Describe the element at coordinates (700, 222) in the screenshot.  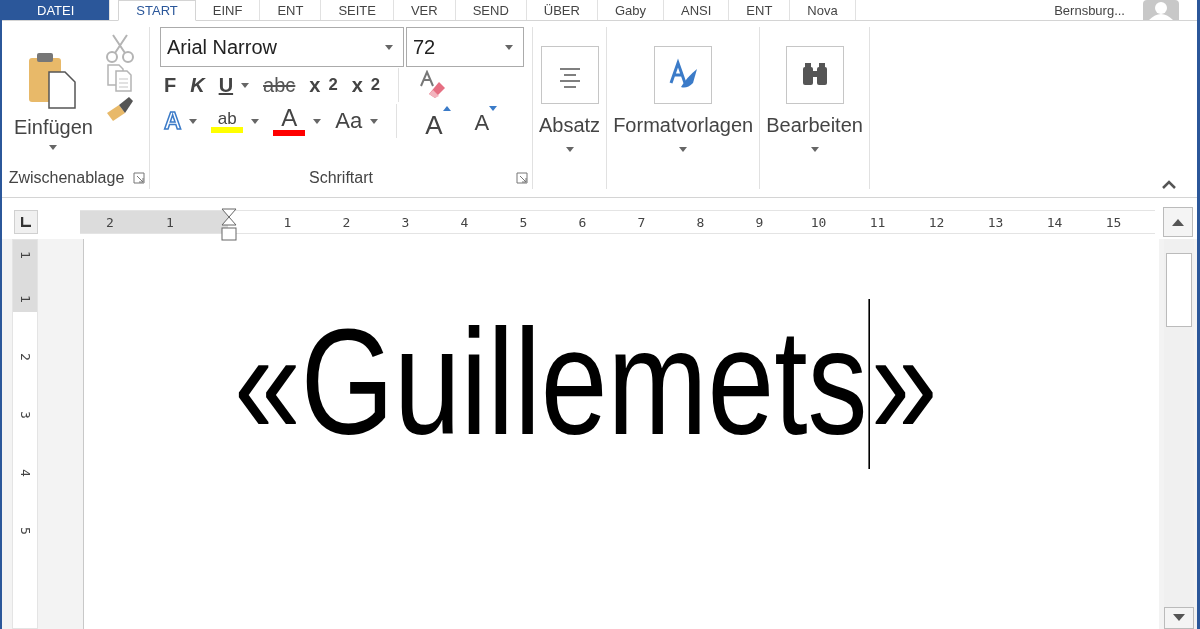
I see `ruler-number: 8` at that location.